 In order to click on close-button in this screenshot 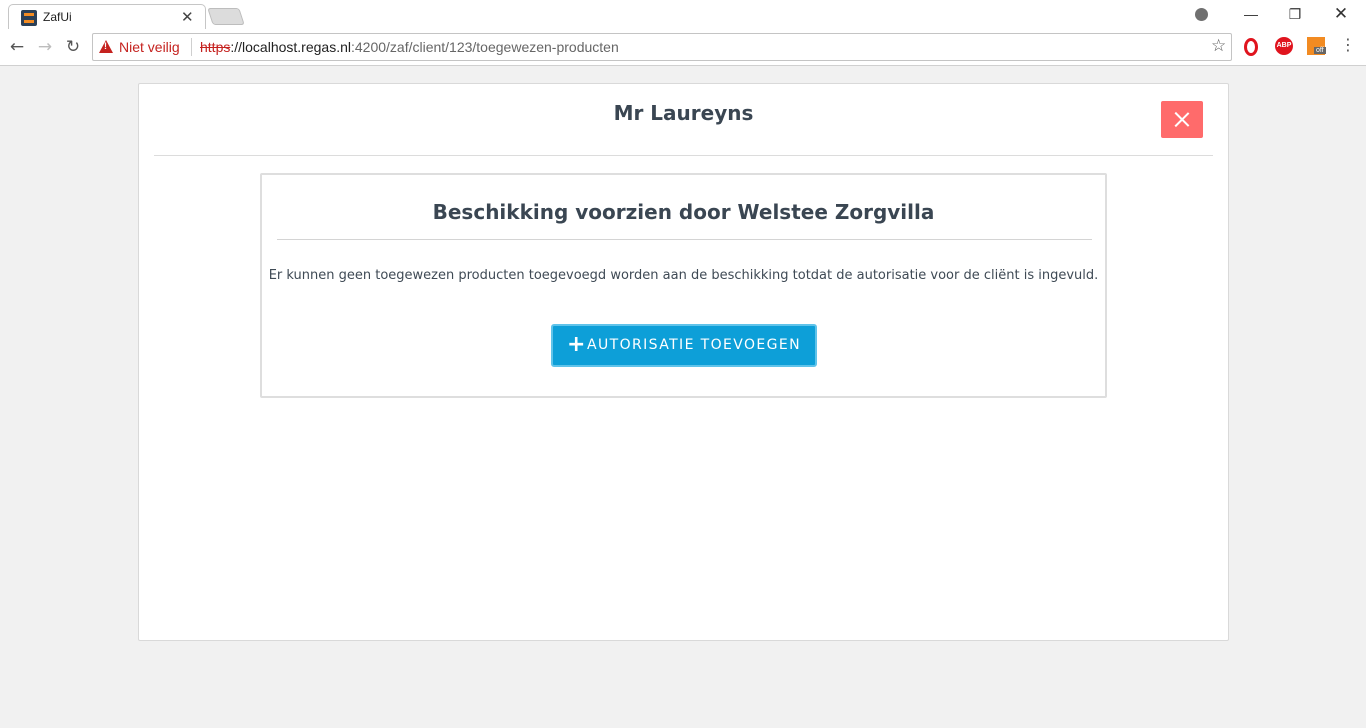, I will do `click(1182, 119)`.